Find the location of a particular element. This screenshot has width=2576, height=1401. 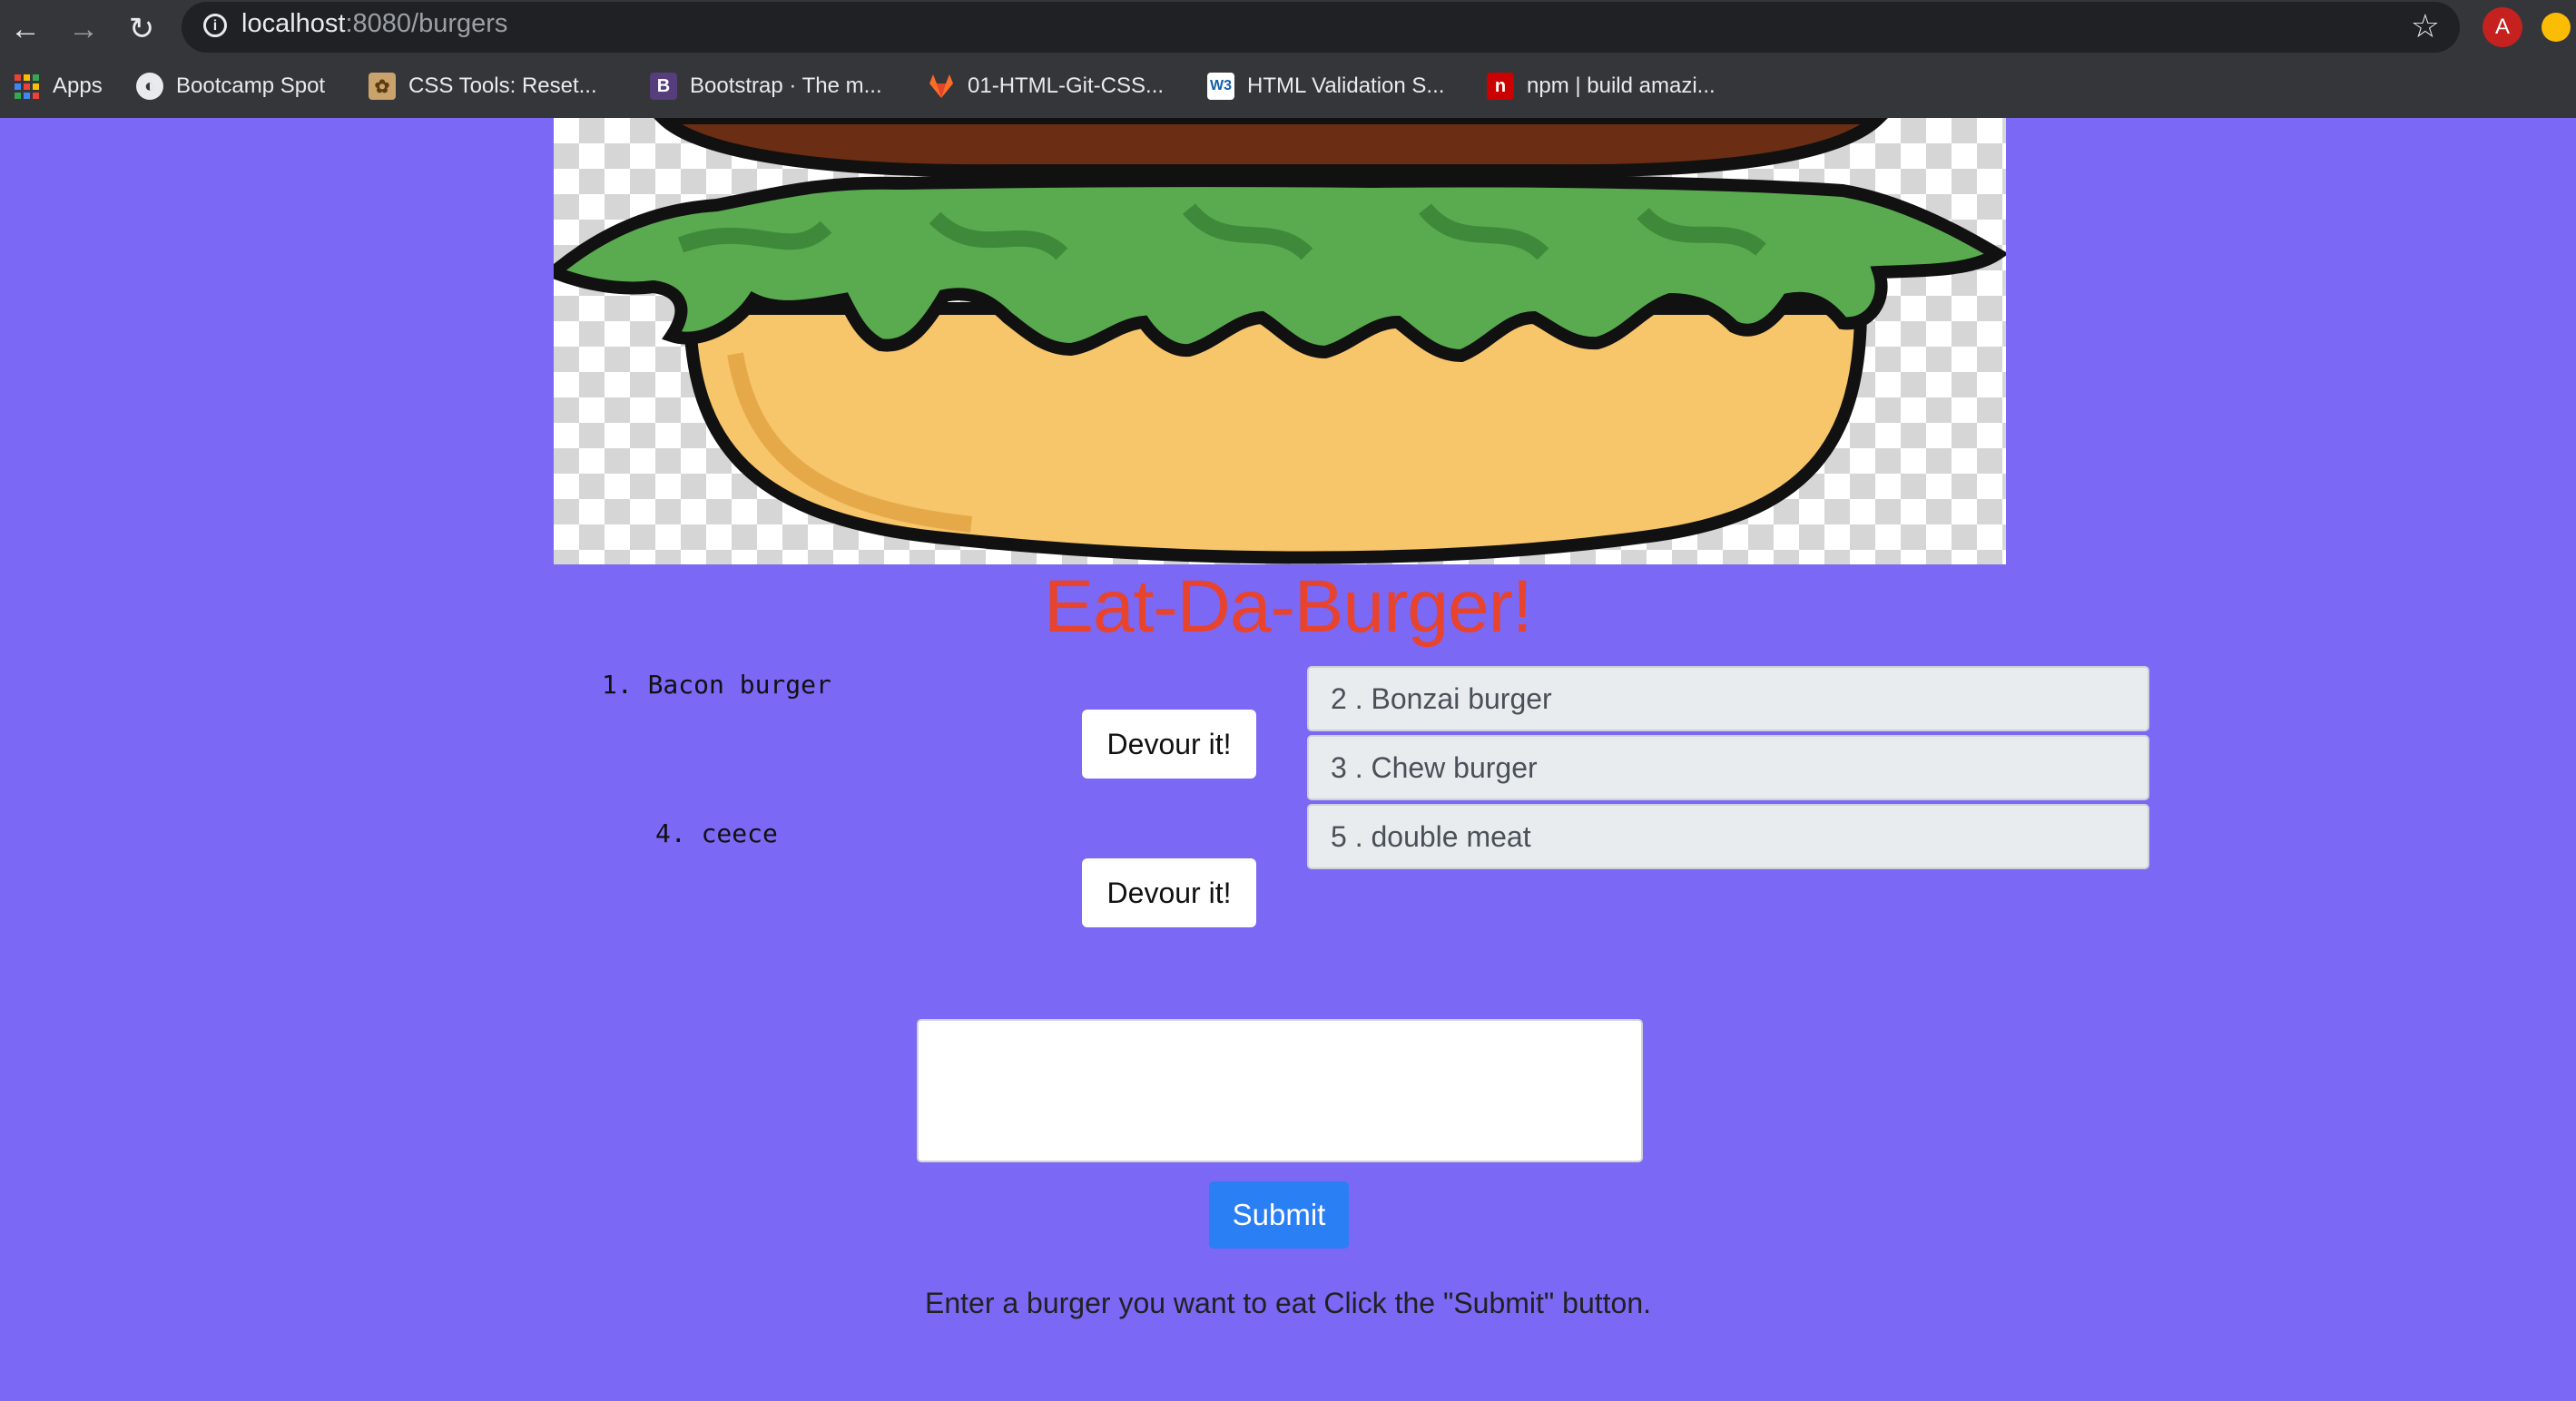

reload-icon: ↻ is located at coordinates (142, 29).